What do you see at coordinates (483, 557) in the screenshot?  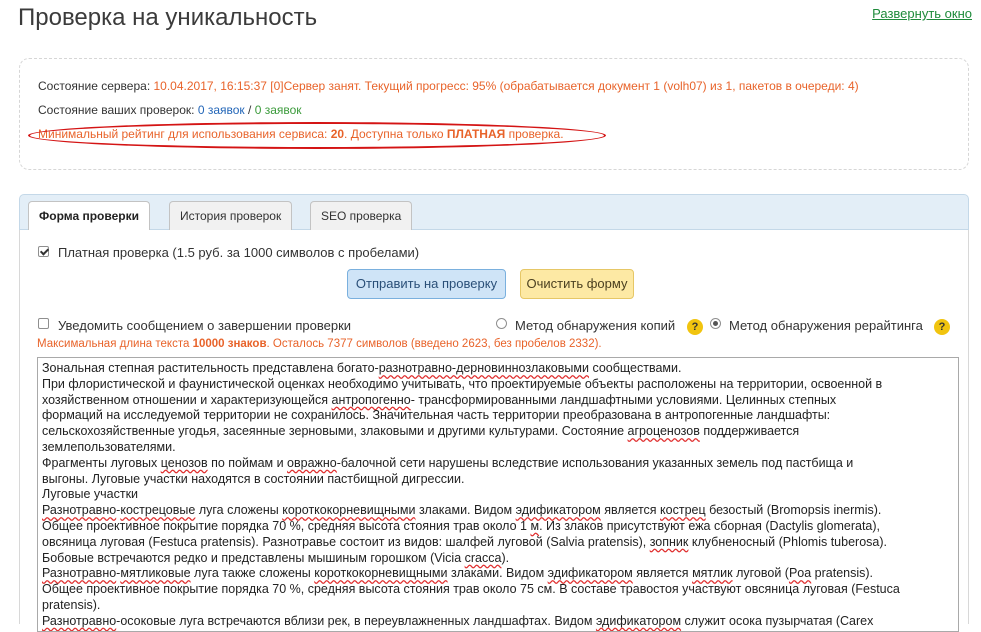 I see `misspelled-word: cracca` at bounding box center [483, 557].